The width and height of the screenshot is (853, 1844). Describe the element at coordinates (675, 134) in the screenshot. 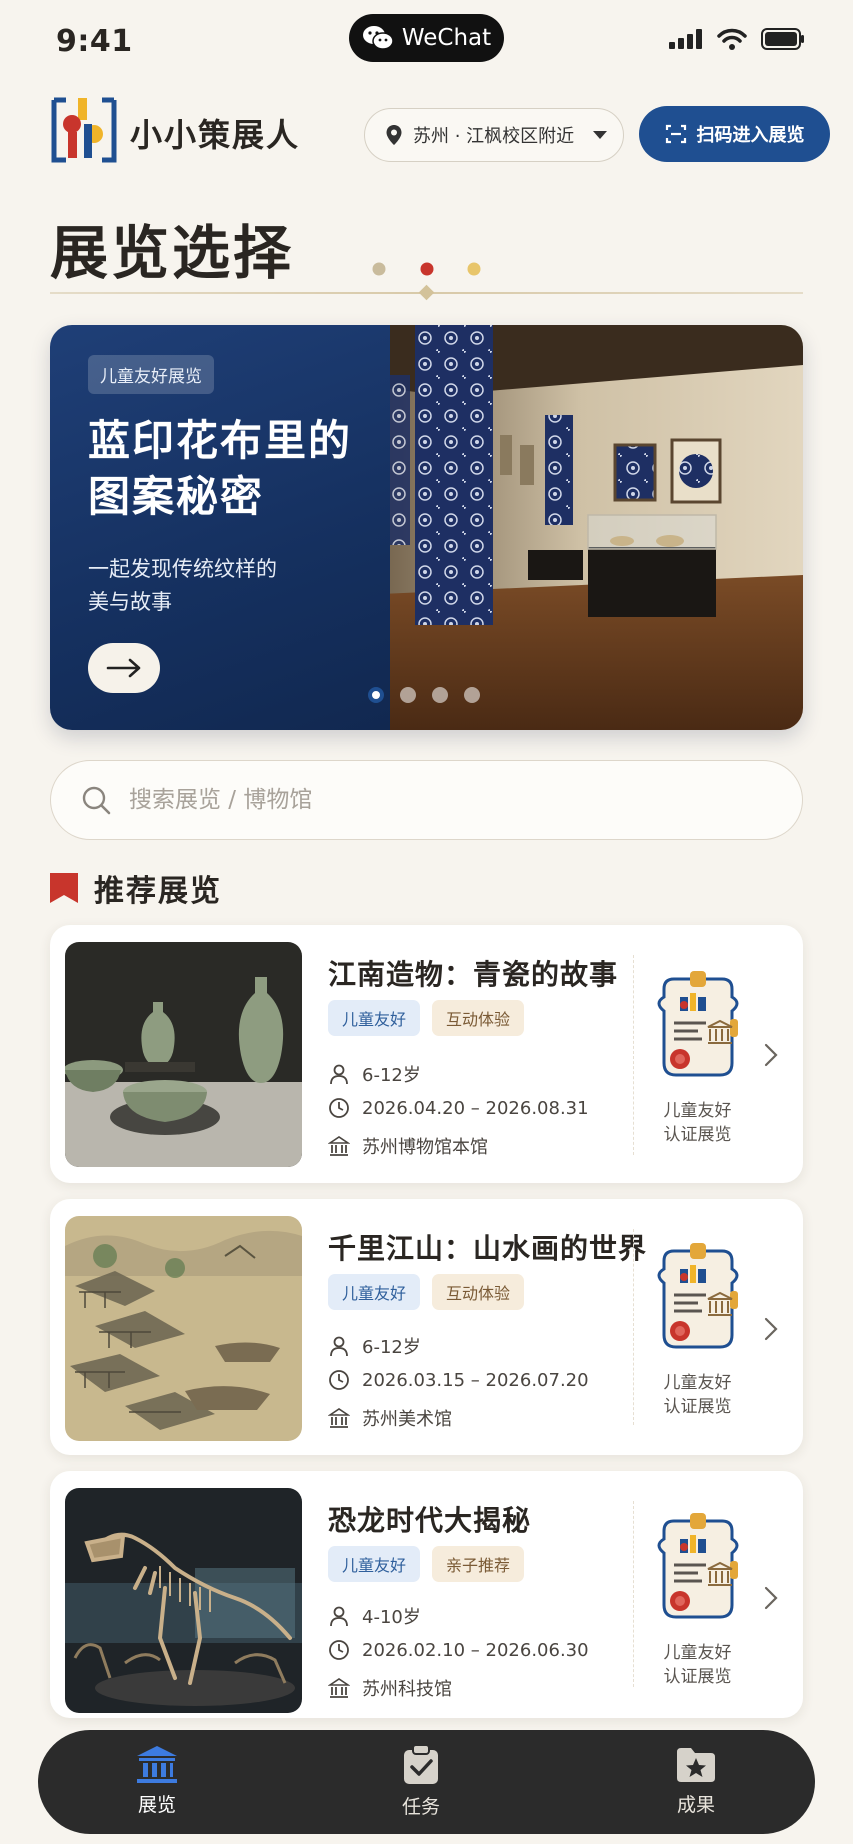

I see `scan-icon` at that location.